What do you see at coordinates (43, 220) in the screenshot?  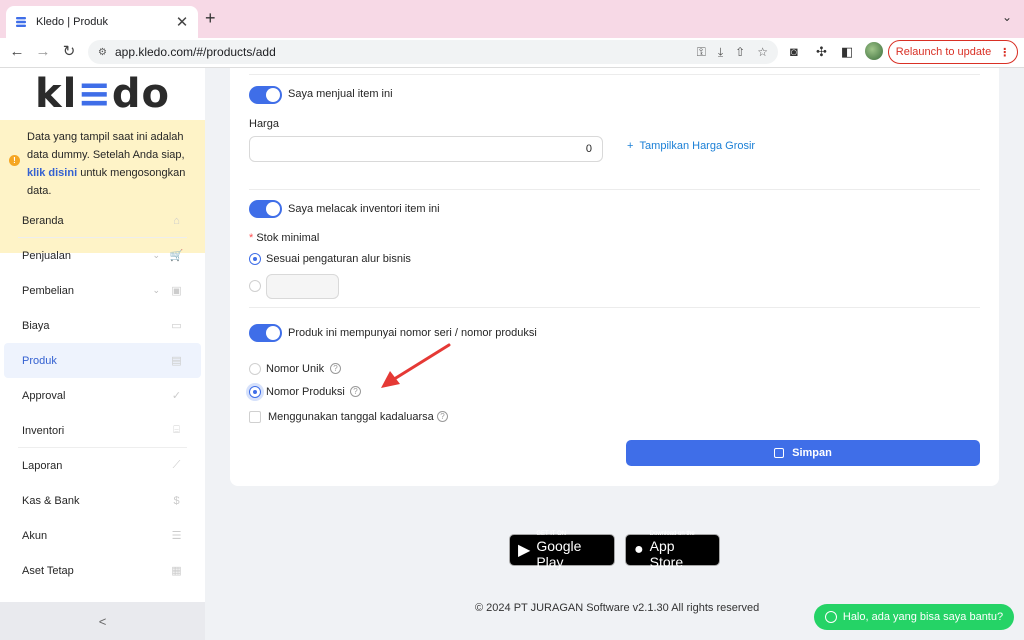 I see `sidebar-item-label: Beranda` at bounding box center [43, 220].